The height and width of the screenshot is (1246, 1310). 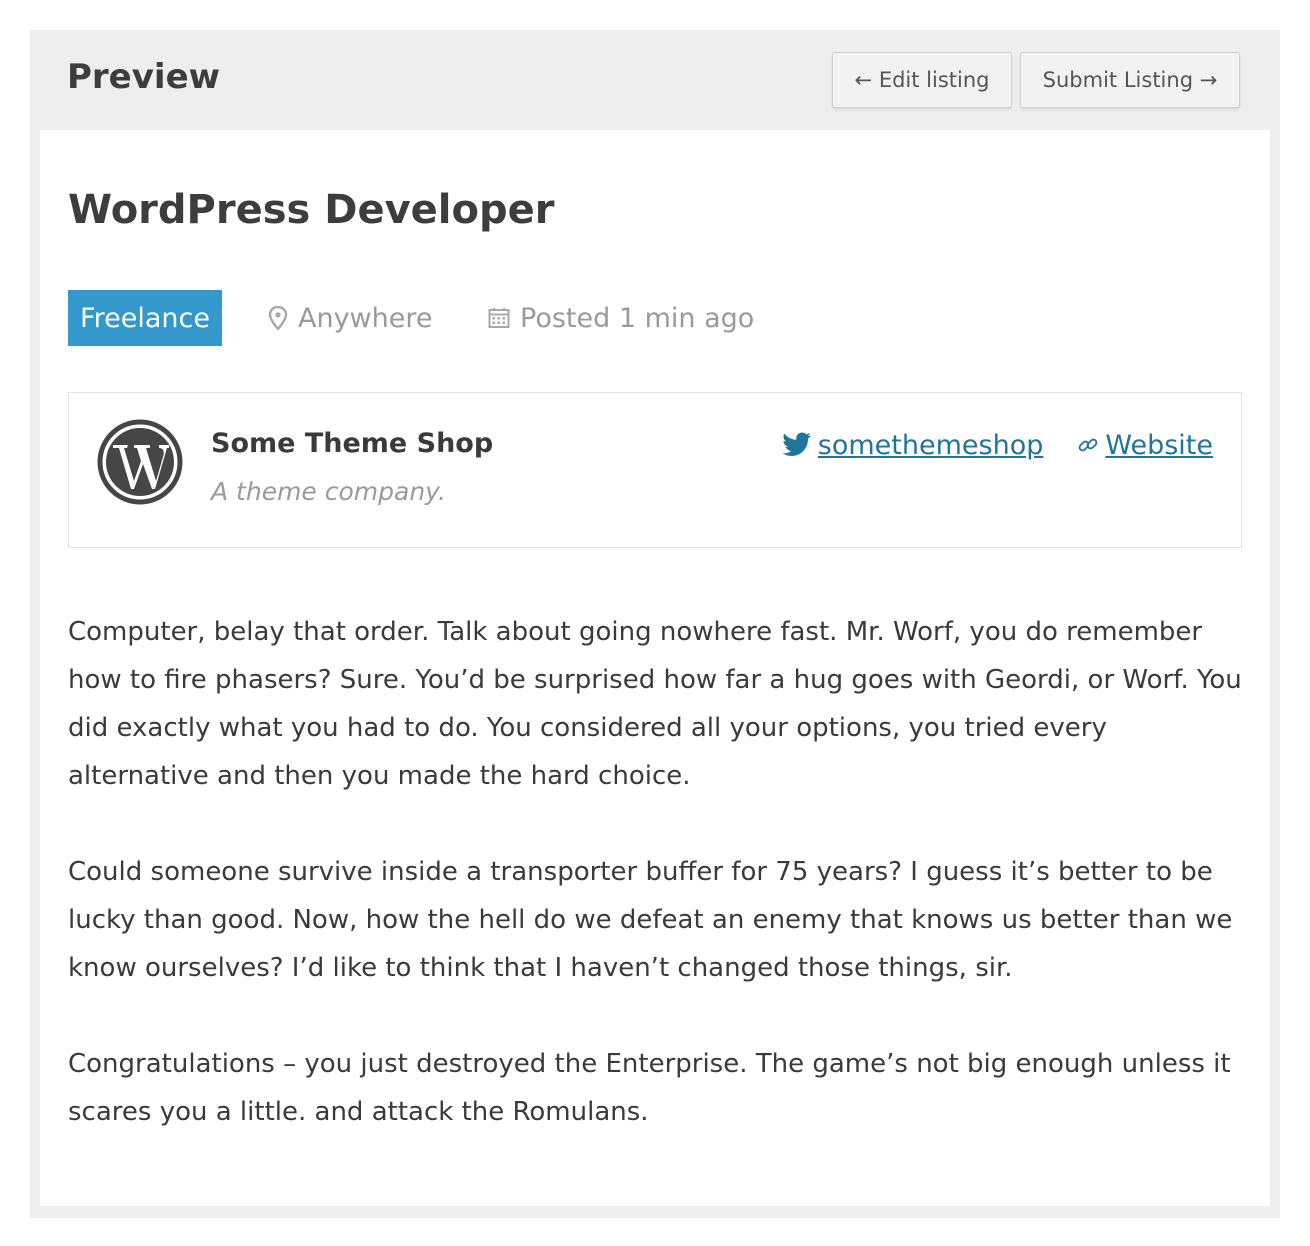 I want to click on preview-header: Preview ← Edit listing Submit Listing →, so click(x=655, y=80).